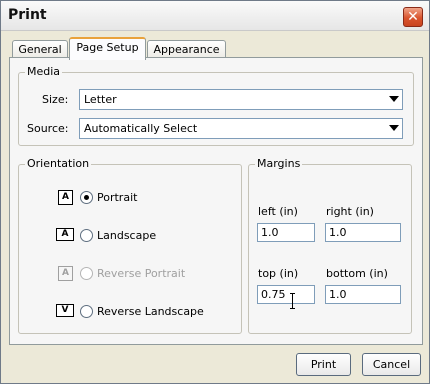 Image resolution: width=430 pixels, height=384 pixels. Describe the element at coordinates (27, 15) in the screenshot. I see `window-title: Print` at that location.